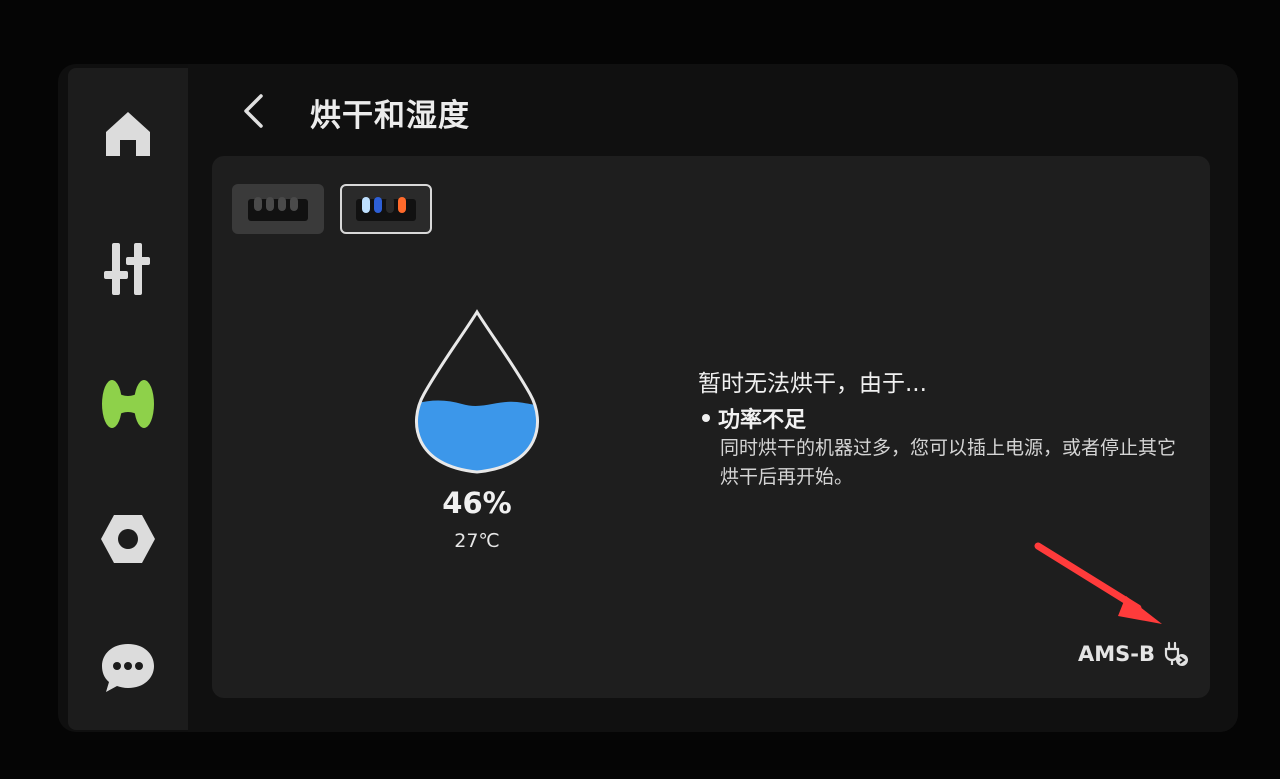 The image size is (1280, 779). I want to click on plug-icon, so click(1176, 653).